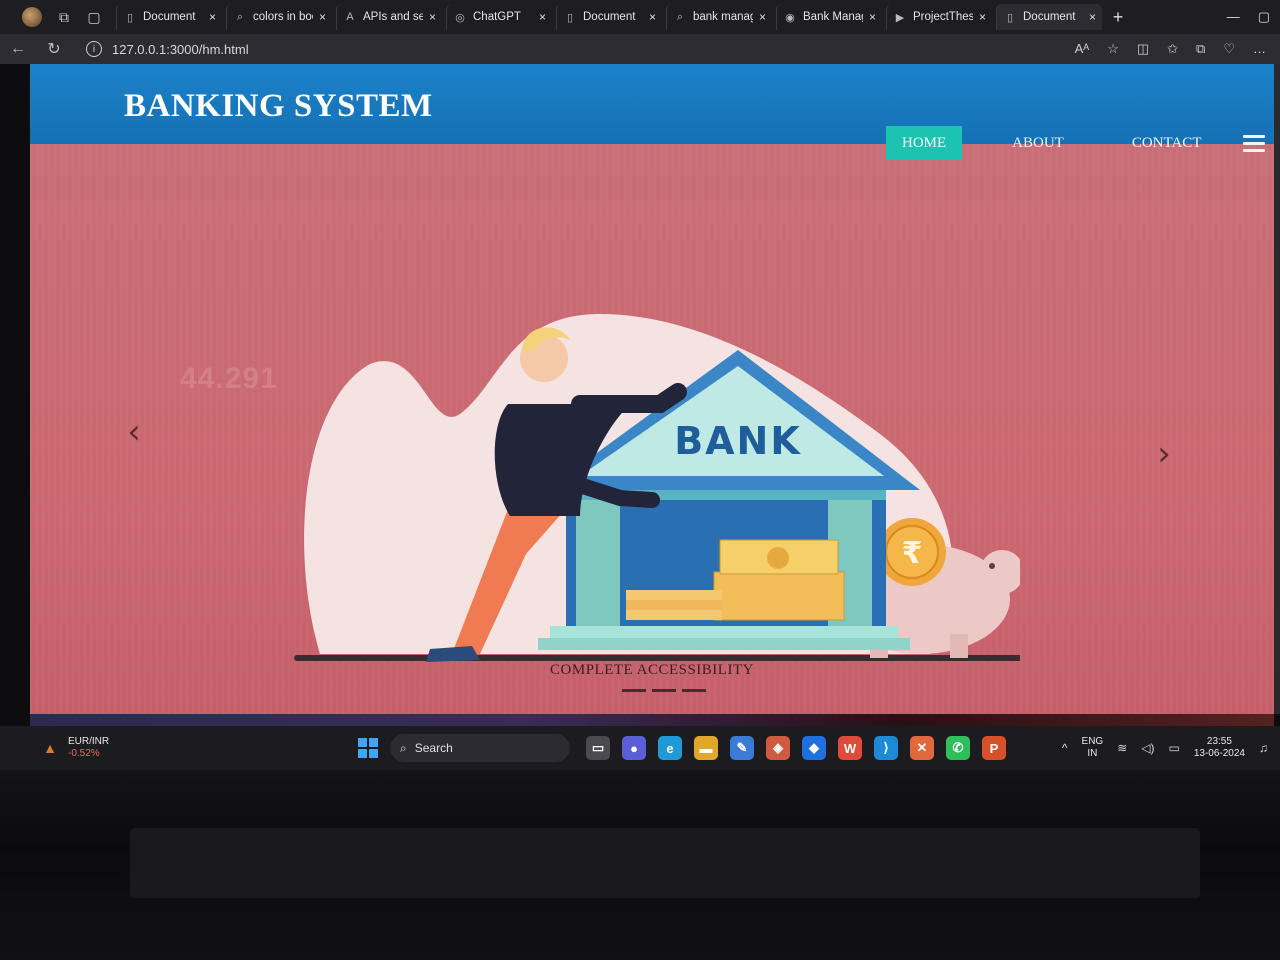 The height and width of the screenshot is (960, 1280). What do you see at coordinates (190, 748) in the screenshot?
I see `currency-widget: ▲ EUR/INR -0.52%` at bounding box center [190, 748].